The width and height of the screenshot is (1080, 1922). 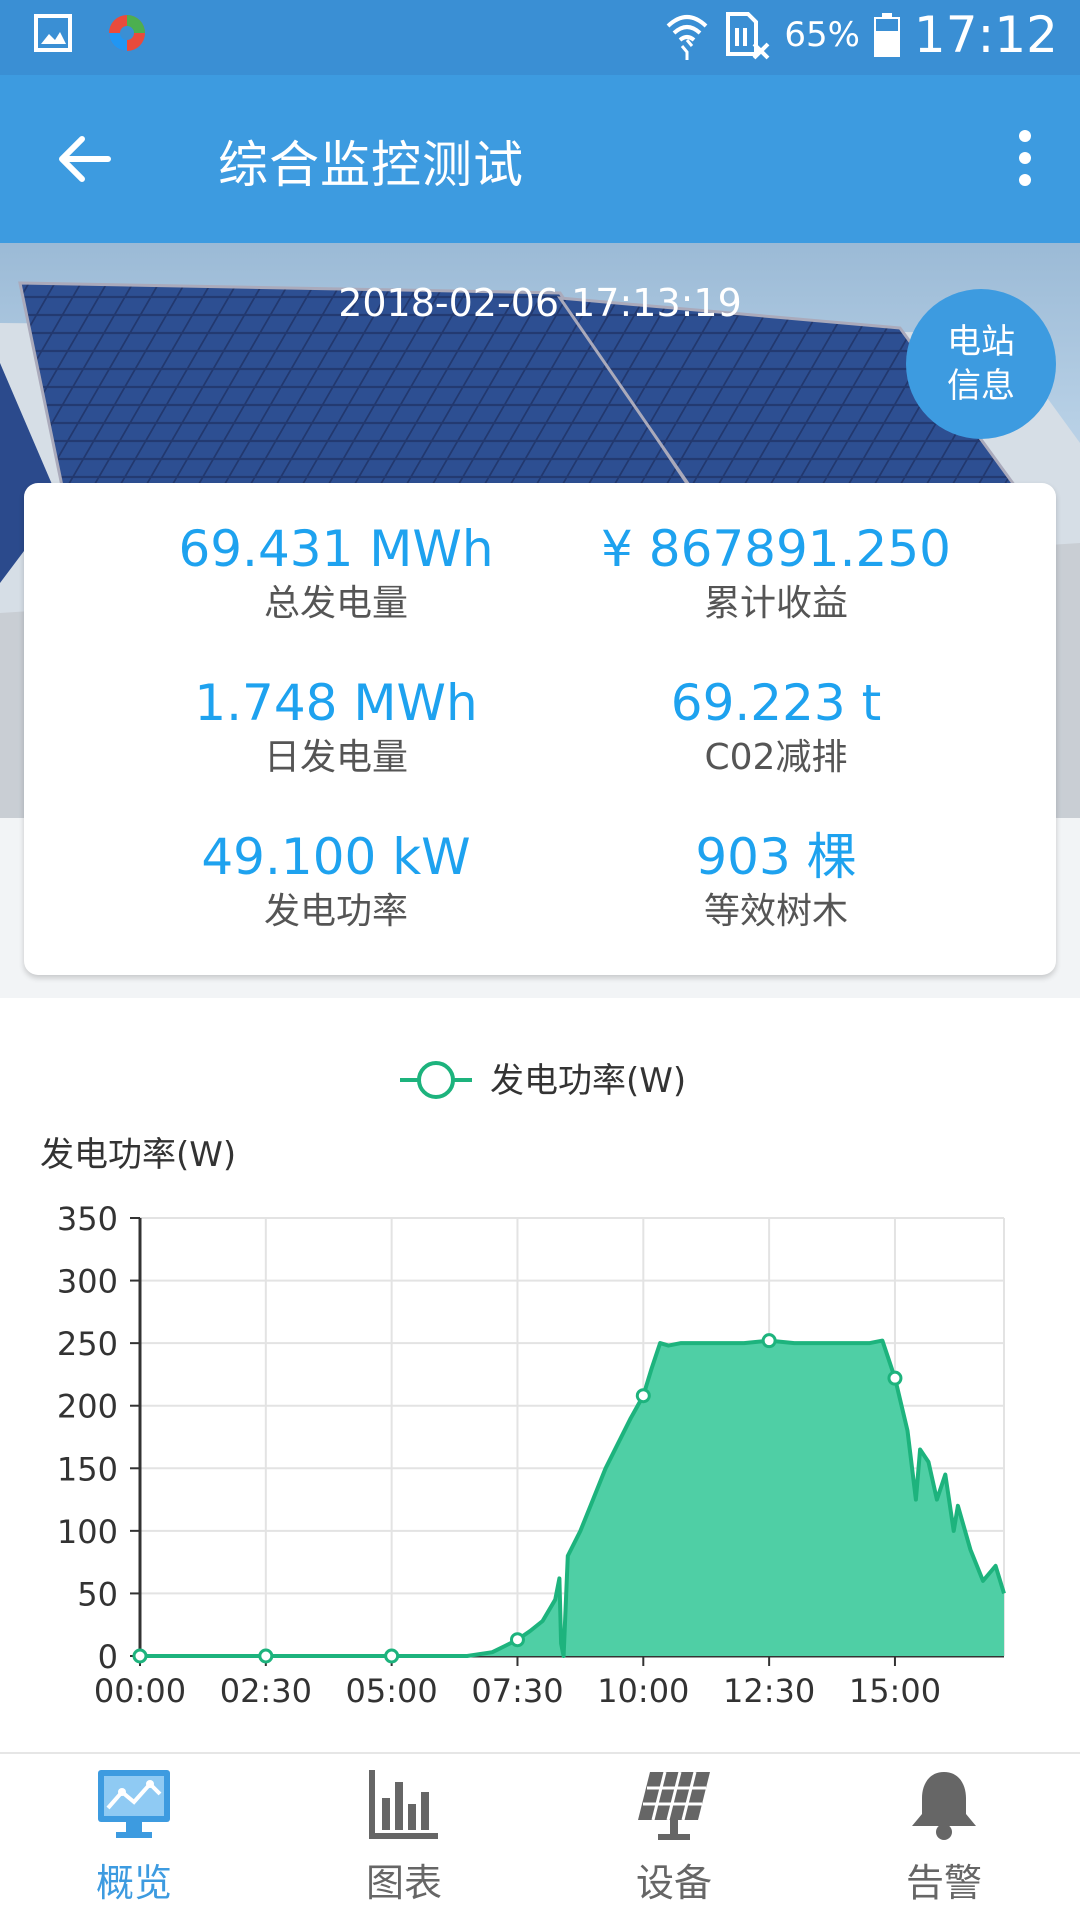 I want to click on y-tick-label: 250, so click(x=87, y=1344).